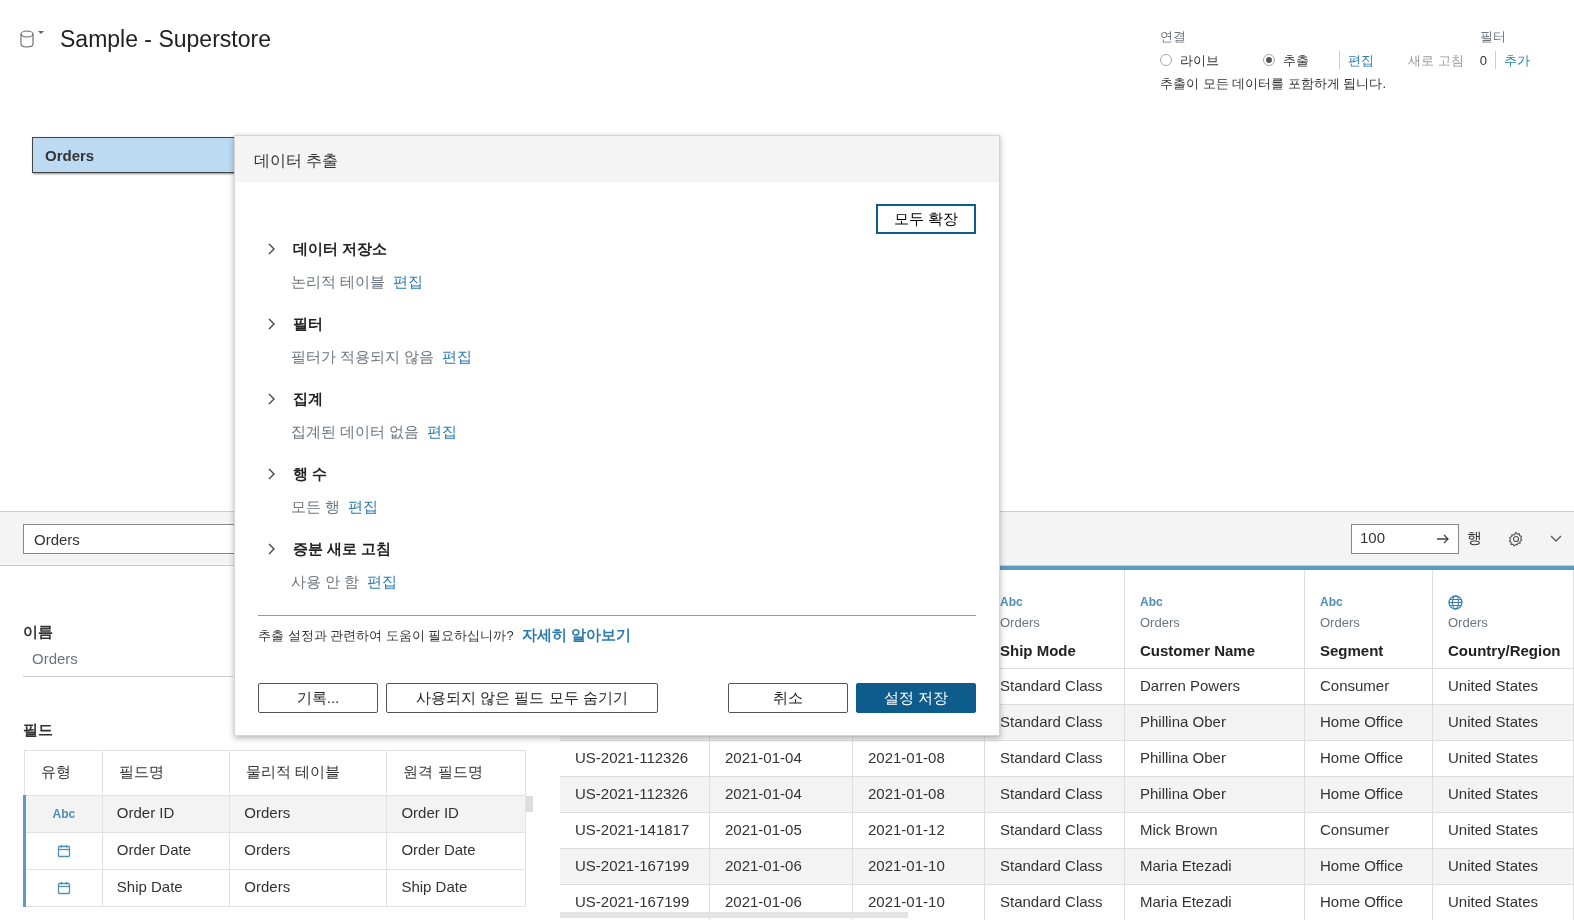 Image resolution: width=1574 pixels, height=922 pixels. Describe the element at coordinates (308, 772) in the screenshot. I see `column-header: 물리적 테이블` at that location.